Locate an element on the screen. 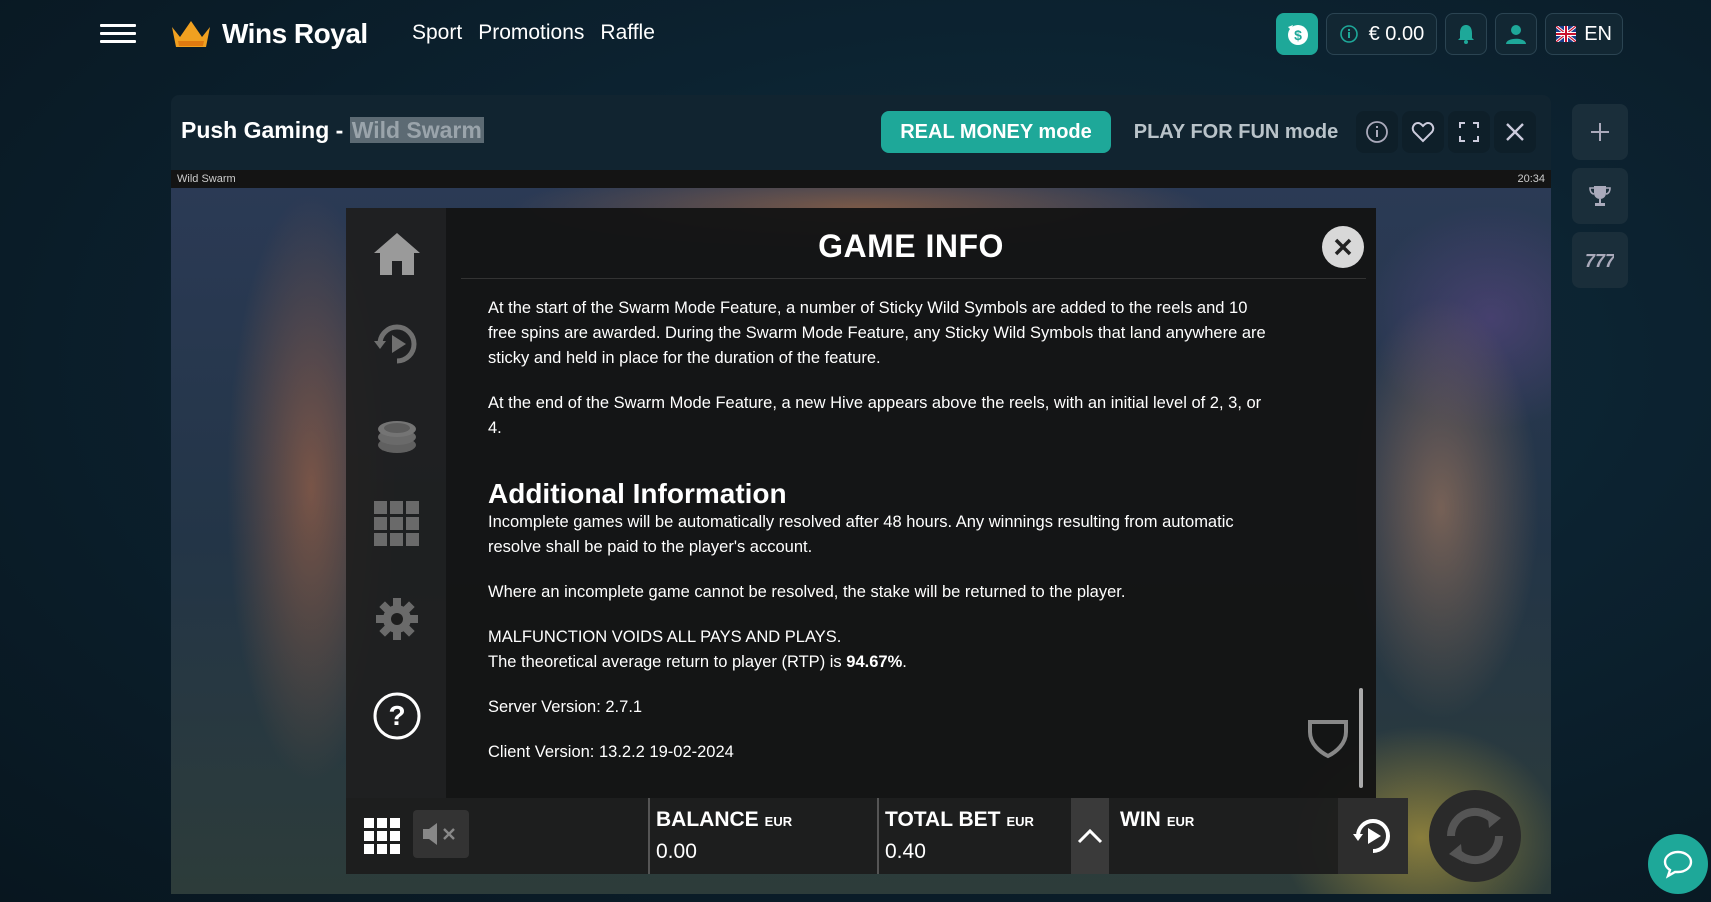  profile-button is located at coordinates (1516, 34).